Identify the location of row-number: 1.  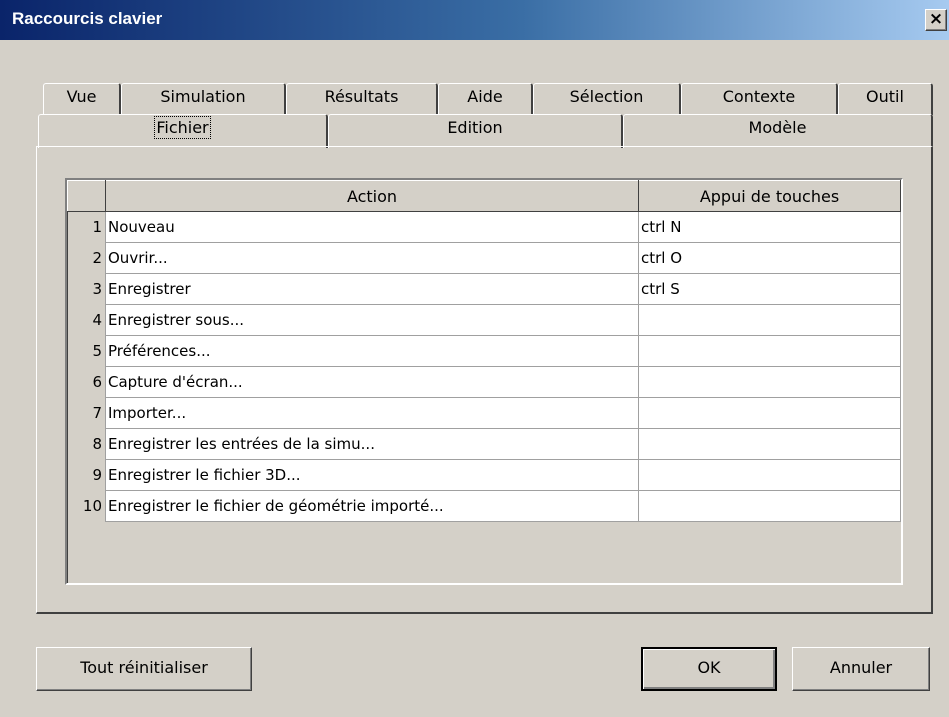
(86, 227).